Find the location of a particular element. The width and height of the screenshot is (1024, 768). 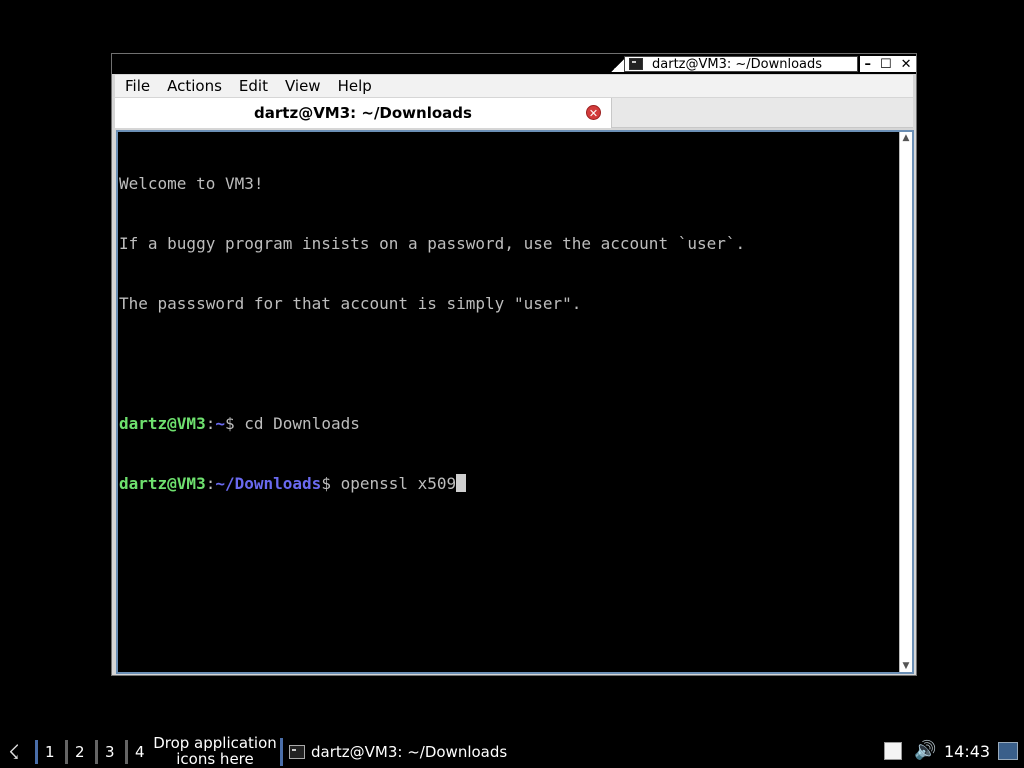

text-cursor is located at coordinates (461, 483).